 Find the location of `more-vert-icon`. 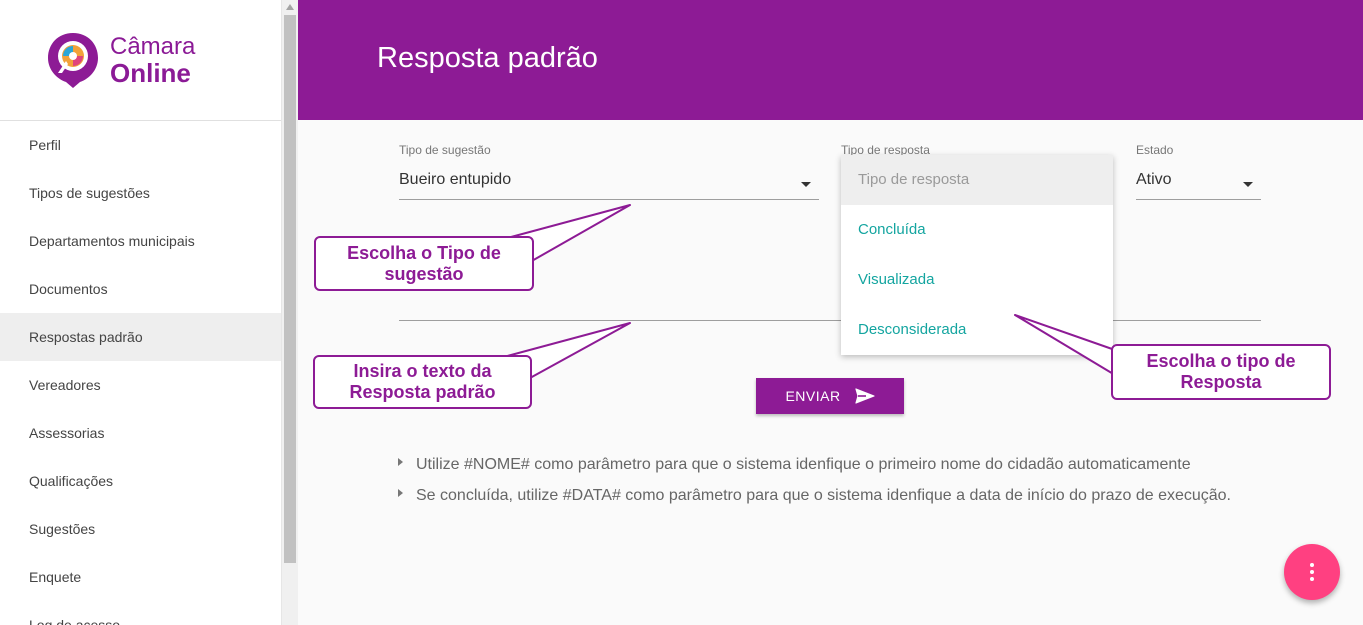

more-vert-icon is located at coordinates (1312, 572).